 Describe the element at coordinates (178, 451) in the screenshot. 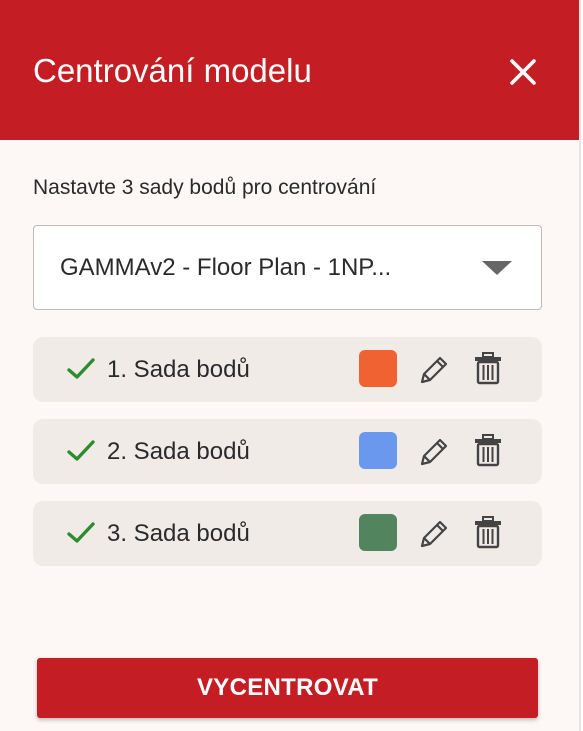

I see `point-set-label: 2. Sada bodů` at that location.